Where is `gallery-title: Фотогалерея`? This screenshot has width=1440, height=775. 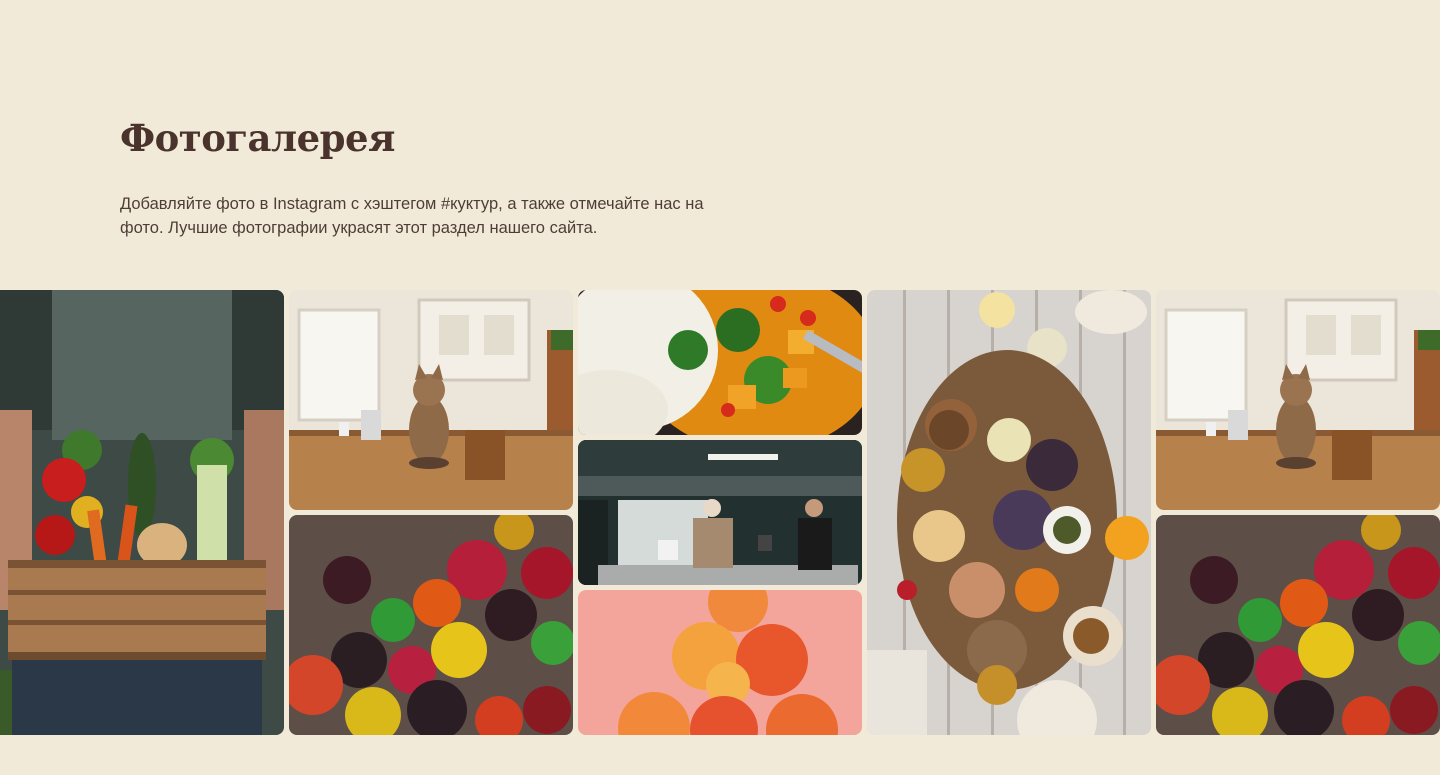 gallery-title: Фотогалерея is located at coordinates (257, 138).